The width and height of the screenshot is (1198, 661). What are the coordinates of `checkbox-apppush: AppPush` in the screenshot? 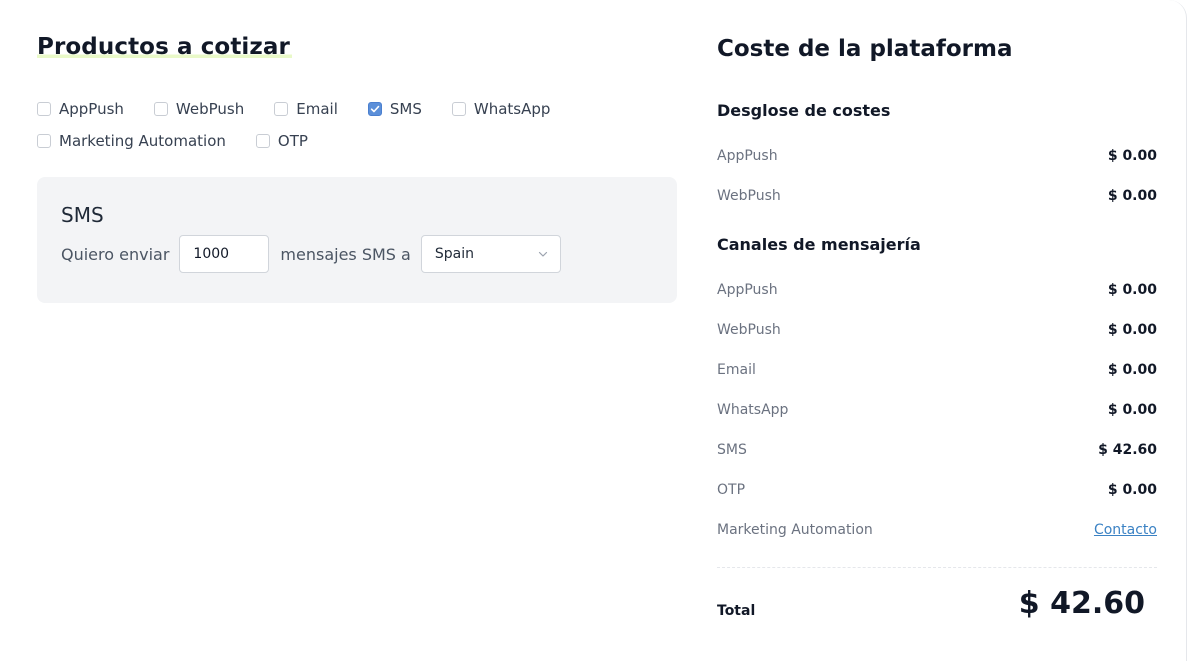 It's located at (80, 109).